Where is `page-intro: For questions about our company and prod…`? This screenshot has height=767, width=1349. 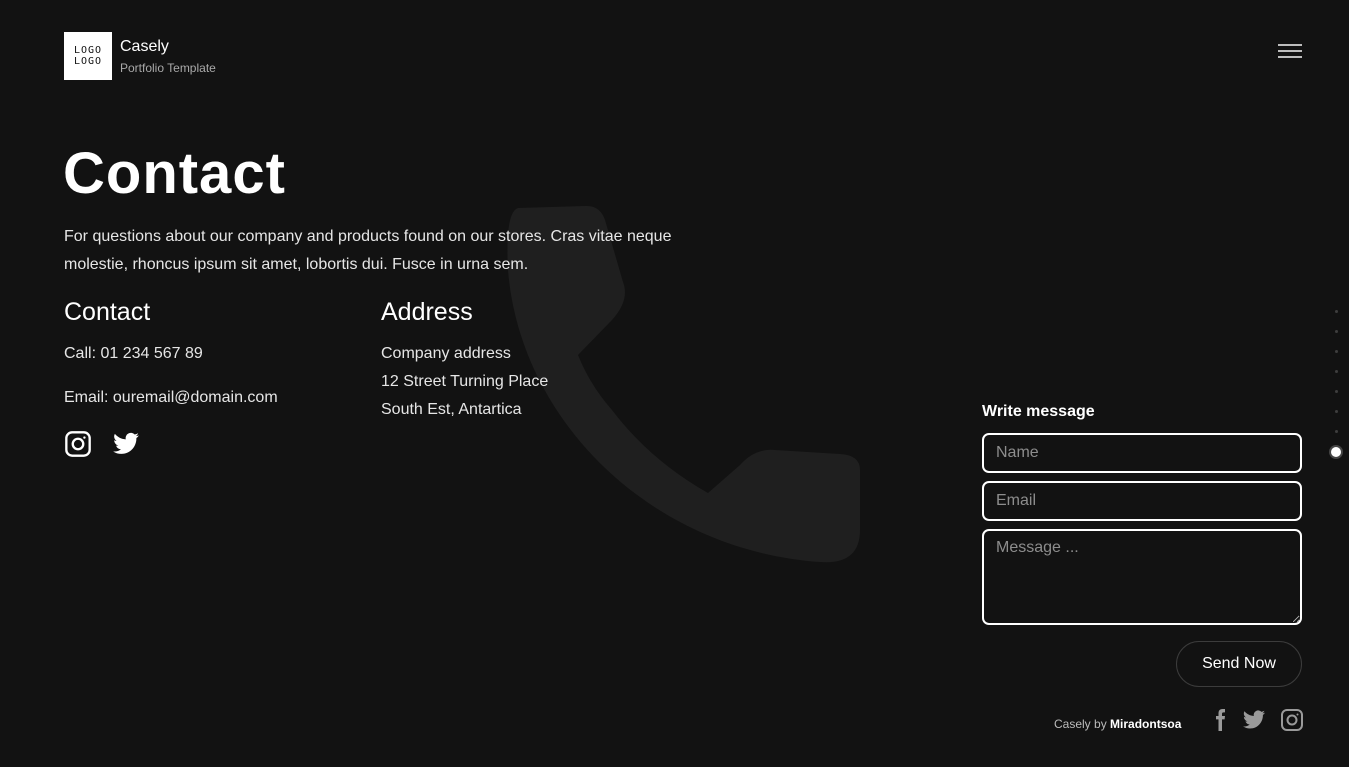
page-intro: For questions about our company and prod… is located at coordinates (368, 250).